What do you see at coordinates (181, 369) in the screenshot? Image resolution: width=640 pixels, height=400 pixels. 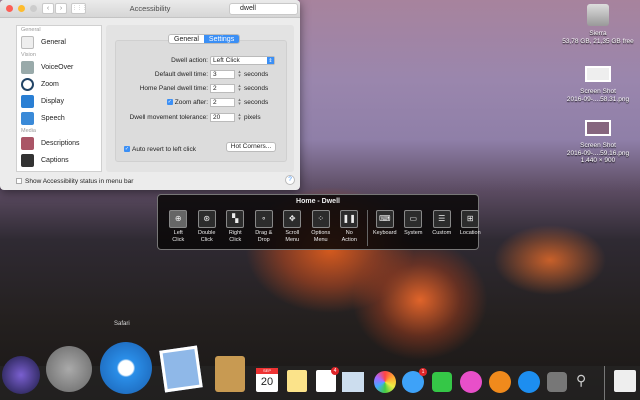 I see `mail-icon` at bounding box center [181, 369].